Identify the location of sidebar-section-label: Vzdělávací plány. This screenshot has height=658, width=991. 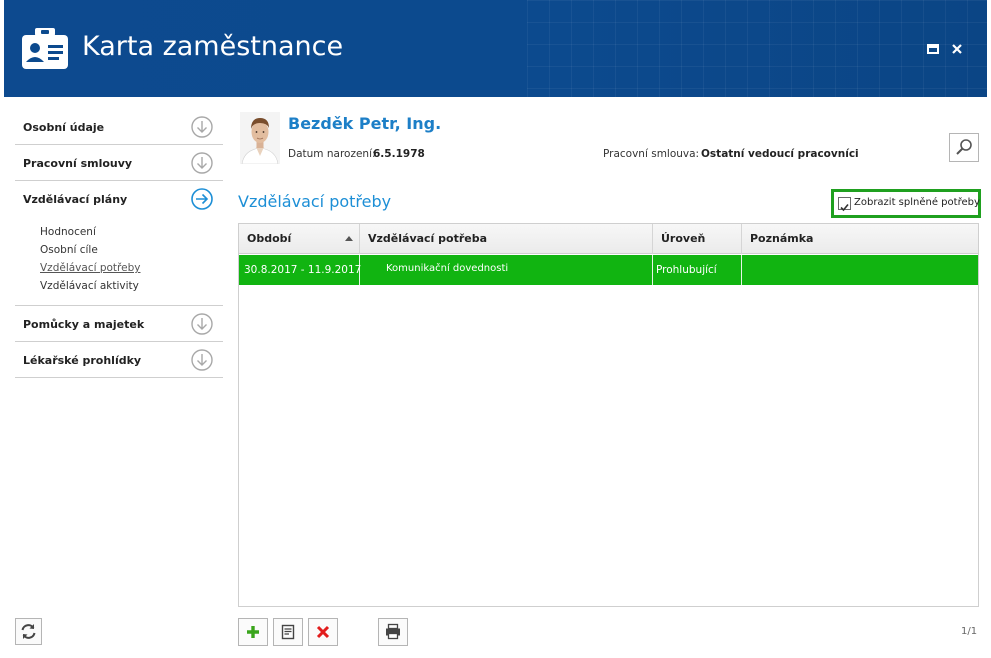
(75, 199).